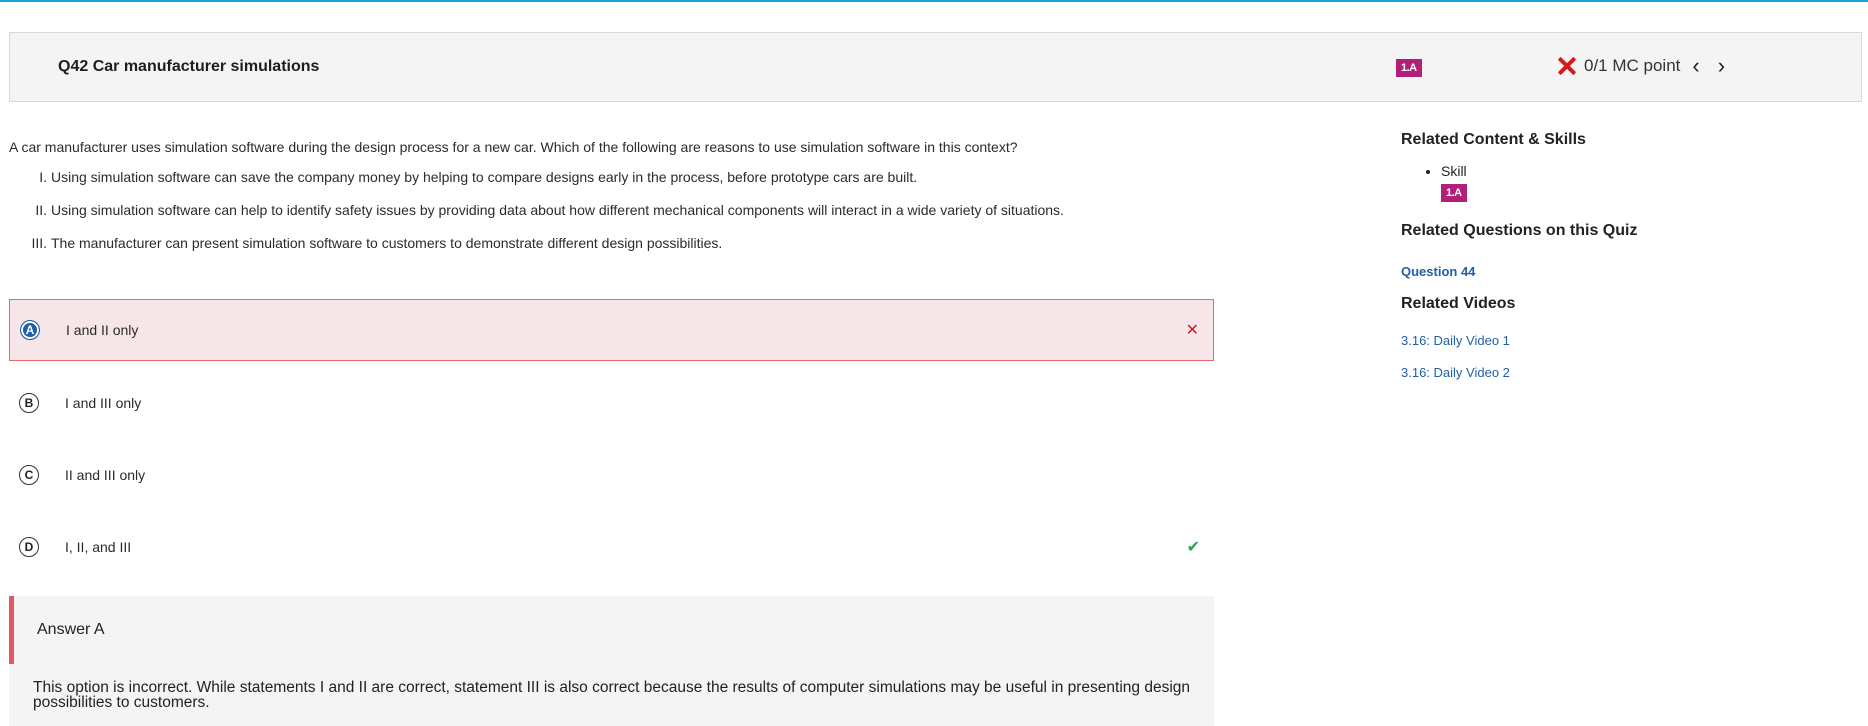 This screenshot has width=1868, height=726. I want to click on statement-number: I., so click(43, 177).